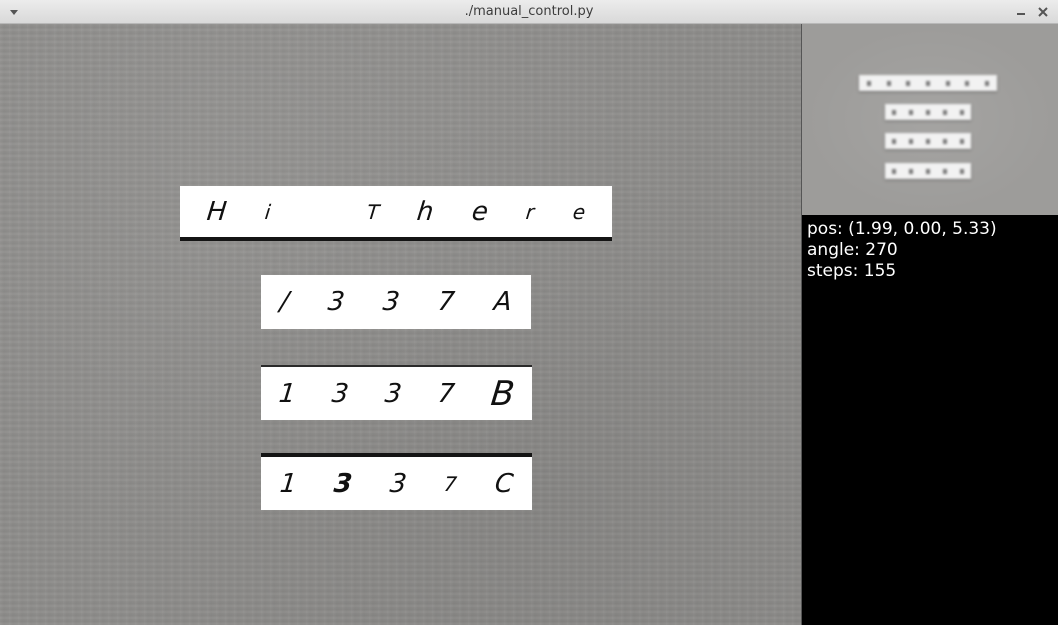  What do you see at coordinates (1043, 12) in the screenshot?
I see `close-icon` at bounding box center [1043, 12].